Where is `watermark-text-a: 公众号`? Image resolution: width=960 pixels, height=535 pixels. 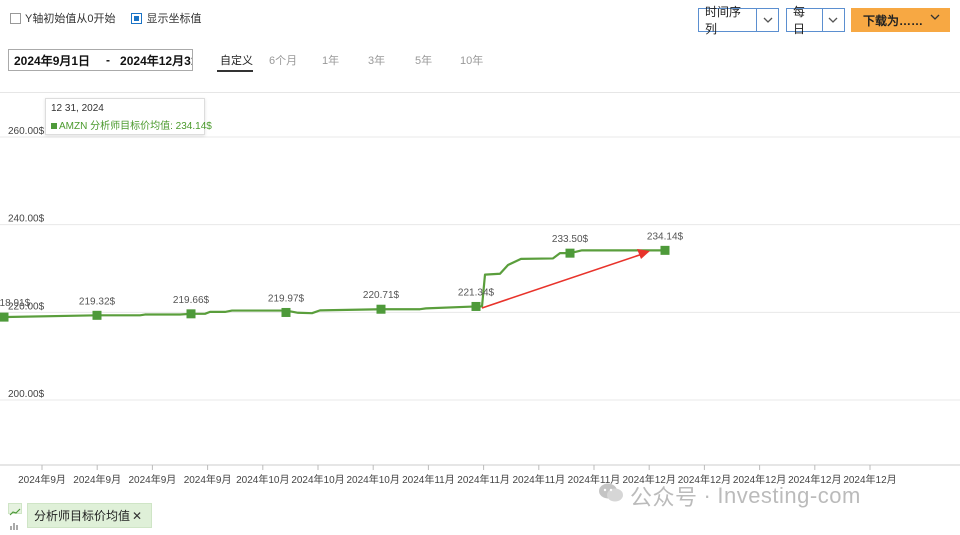 watermark-text-a: 公众号 is located at coordinates (664, 497).